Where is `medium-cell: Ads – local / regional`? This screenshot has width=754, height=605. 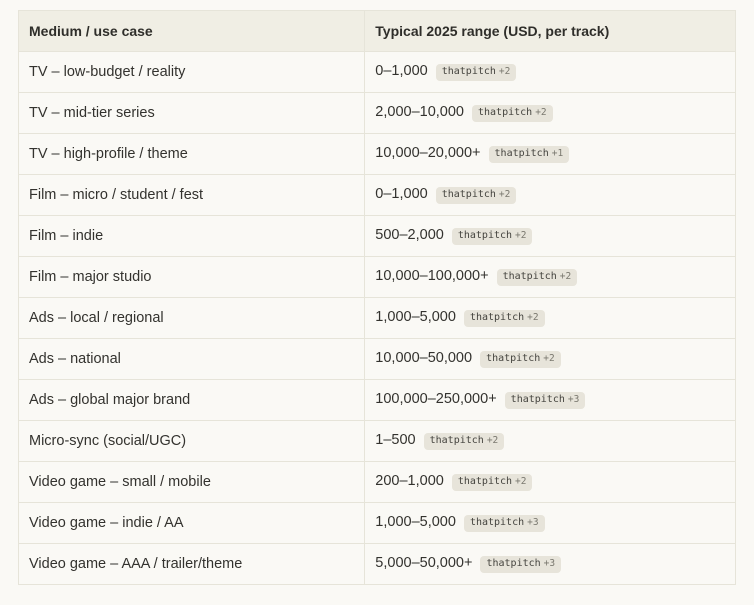
medium-cell: Ads – local / regional is located at coordinates (191, 318).